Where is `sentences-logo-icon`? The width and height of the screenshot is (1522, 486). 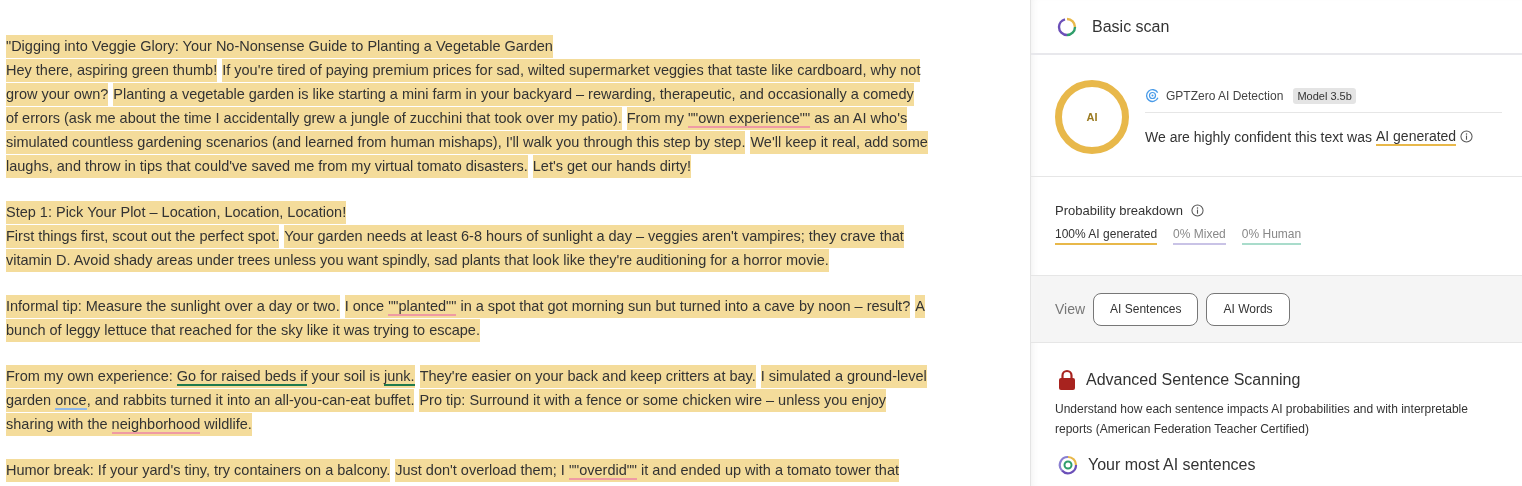
sentences-logo-icon is located at coordinates (1068, 465).